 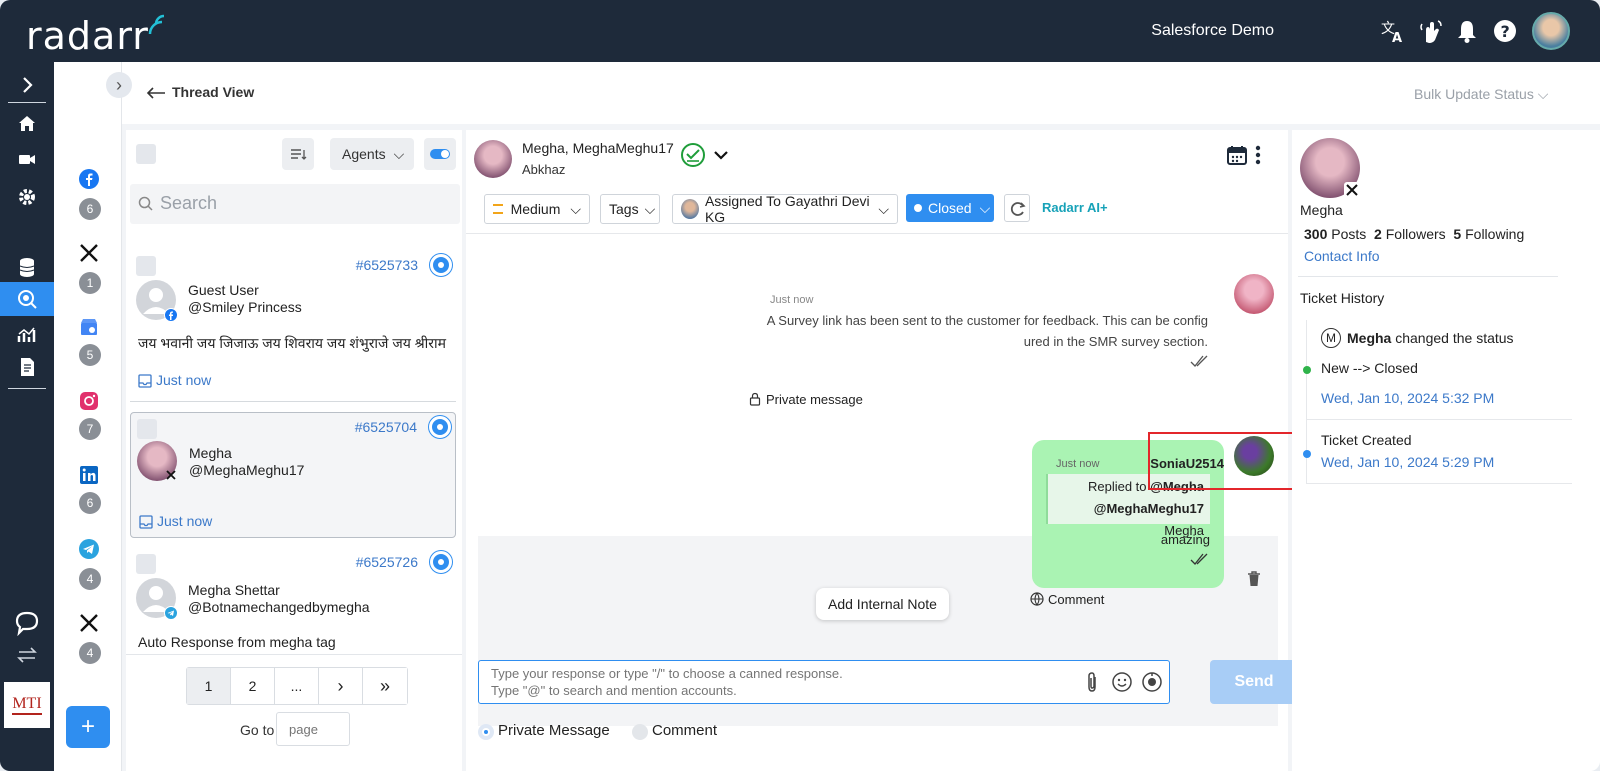 I want to click on contact-info-link: Contact Info, so click(x=1342, y=256).